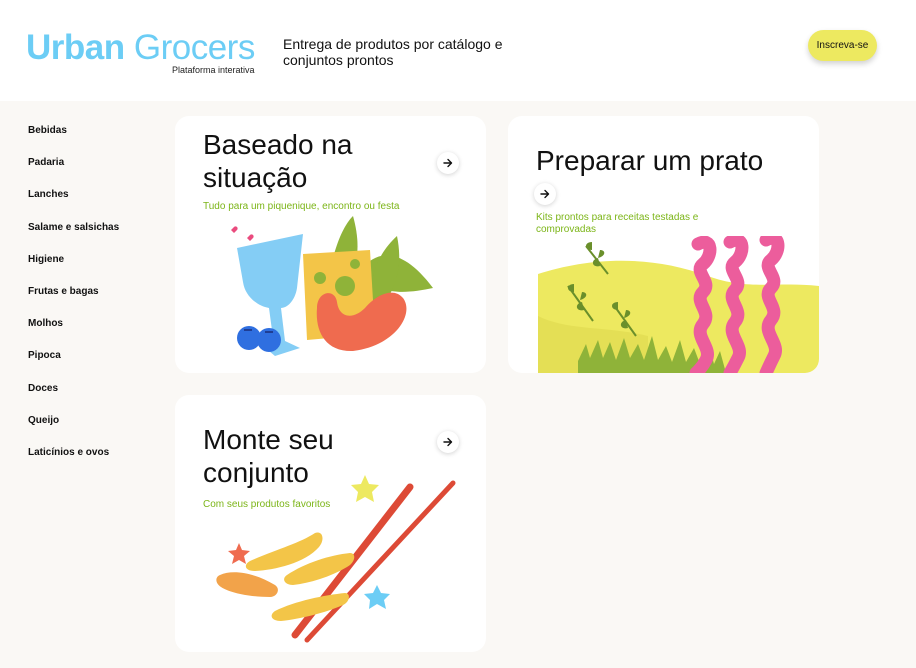 This screenshot has height=668, width=916. I want to click on dish-illustration, so click(678, 304).